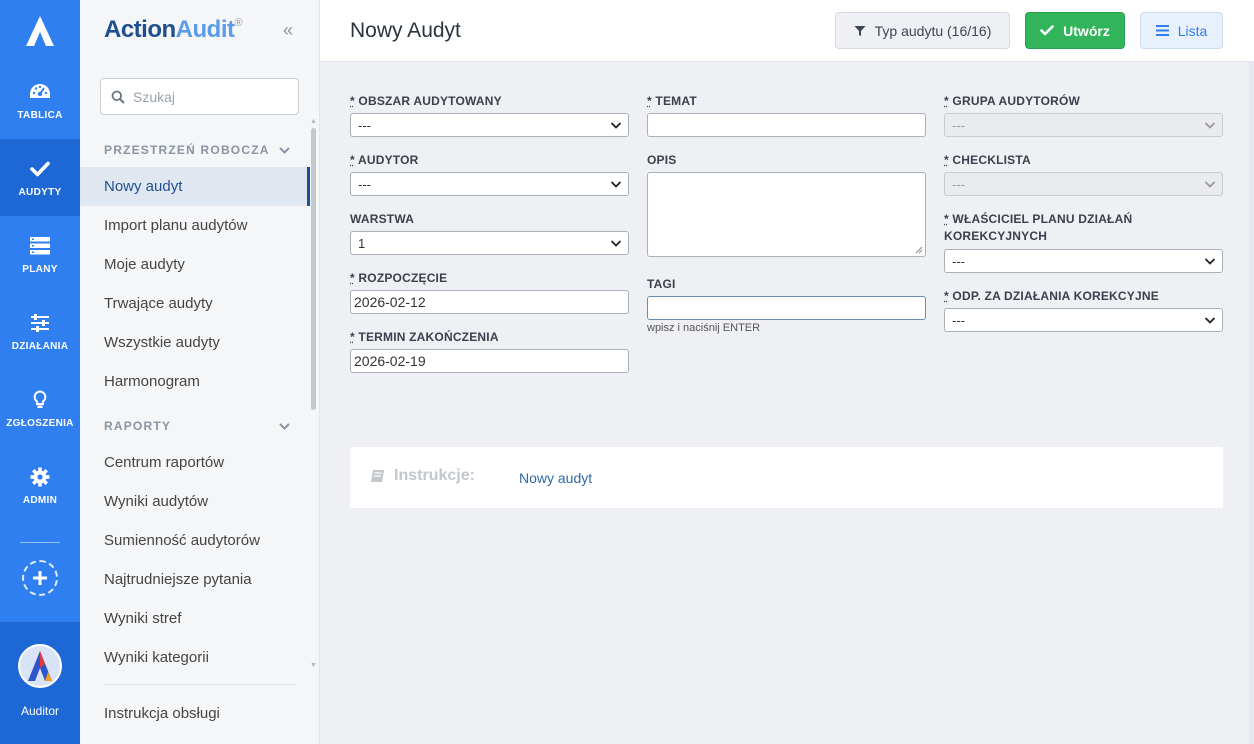 This screenshot has width=1254, height=744. Describe the element at coordinates (1083, 184) in the screenshot. I see `checklista-select: ---` at that location.